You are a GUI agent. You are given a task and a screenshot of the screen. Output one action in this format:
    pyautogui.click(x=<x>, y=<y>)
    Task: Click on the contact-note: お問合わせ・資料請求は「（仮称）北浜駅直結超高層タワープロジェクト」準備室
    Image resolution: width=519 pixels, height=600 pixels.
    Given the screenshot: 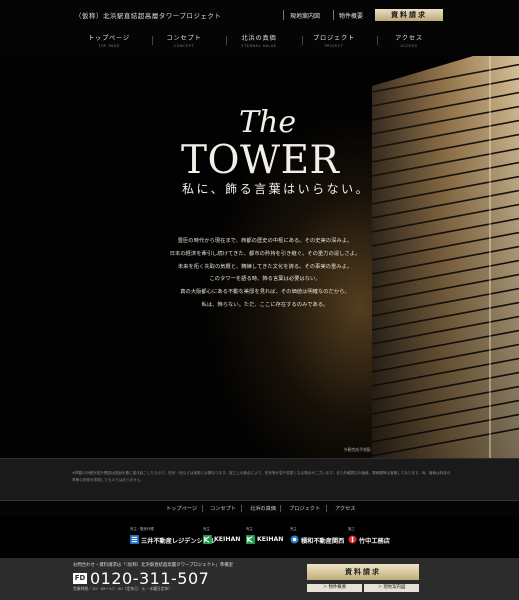 What is the action you would take?
    pyautogui.click(x=153, y=565)
    